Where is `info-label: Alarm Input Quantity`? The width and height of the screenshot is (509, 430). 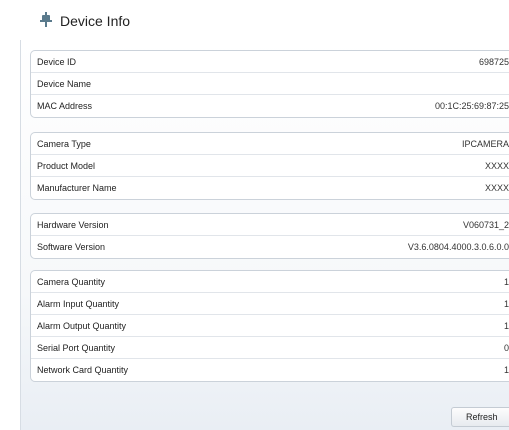
info-label: Alarm Input Quantity is located at coordinates (78, 304).